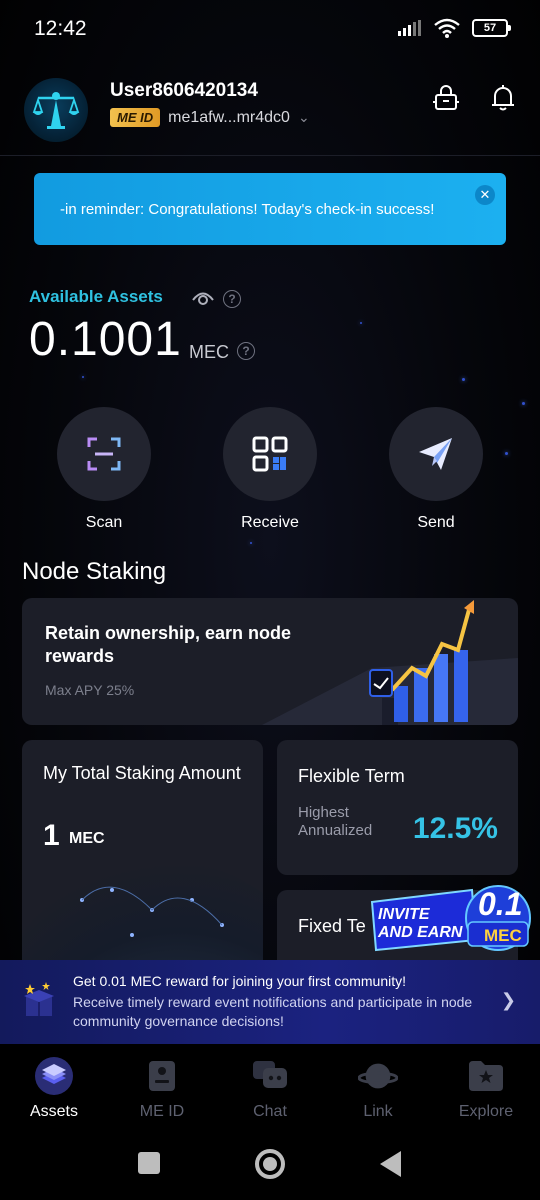  I want to click on qr-code-icon, so click(270, 454).